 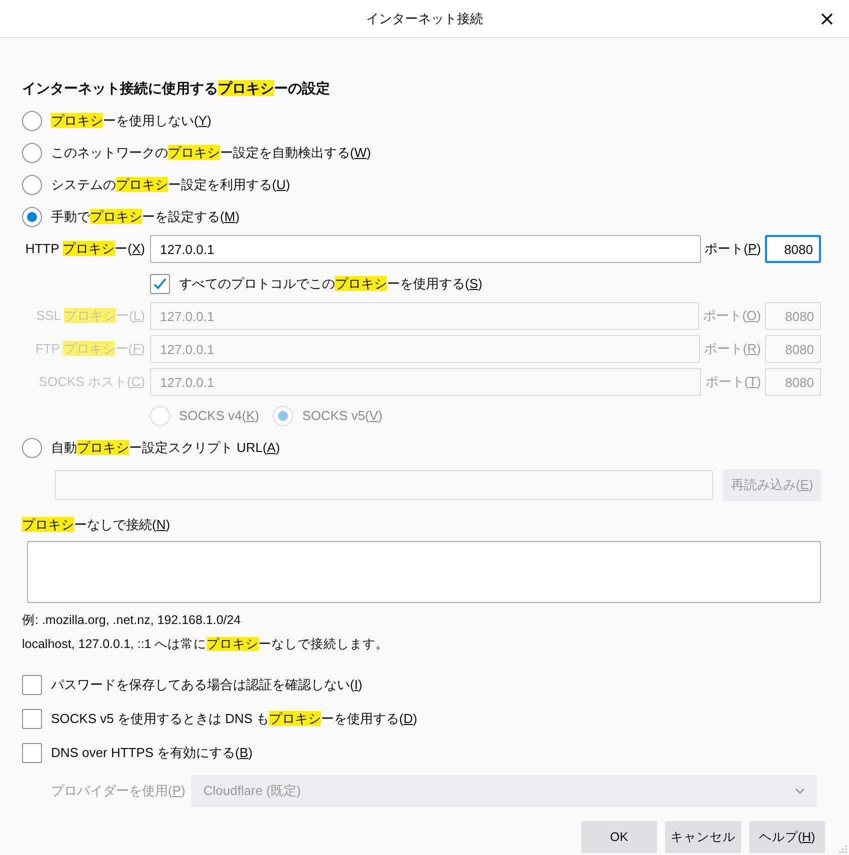 What do you see at coordinates (703, 837) in the screenshot?
I see `dialog-button: キャンセル` at bounding box center [703, 837].